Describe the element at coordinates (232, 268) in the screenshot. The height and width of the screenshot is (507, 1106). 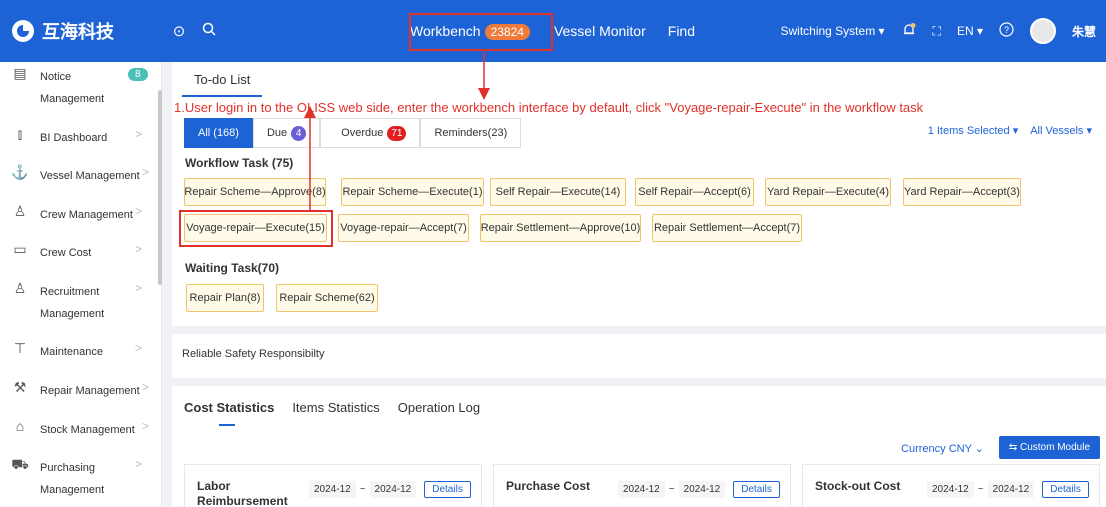
I see `waiting-task-title: Waiting Task(70)` at that location.